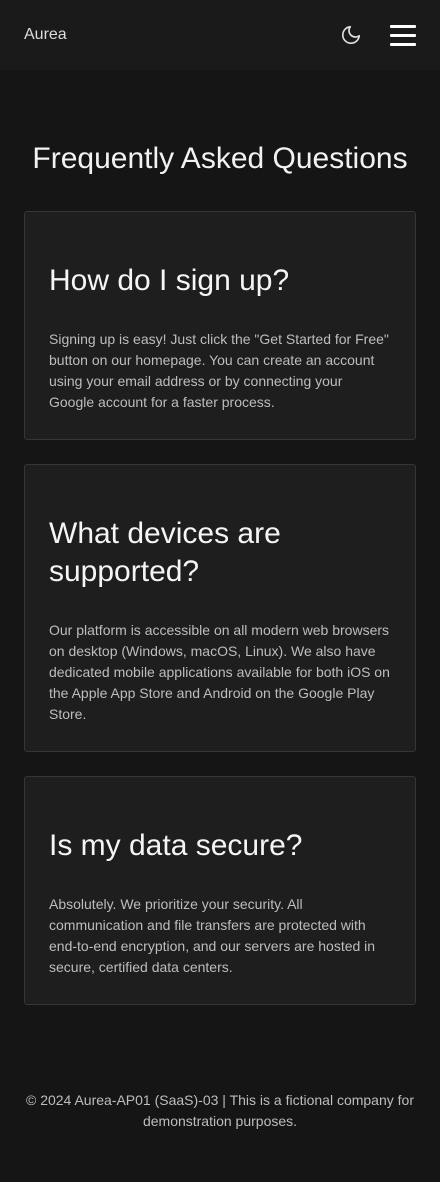 Image resolution: width=440 pixels, height=1182 pixels. Describe the element at coordinates (169, 280) in the screenshot. I see `faq-question: How do I sign up?` at that location.